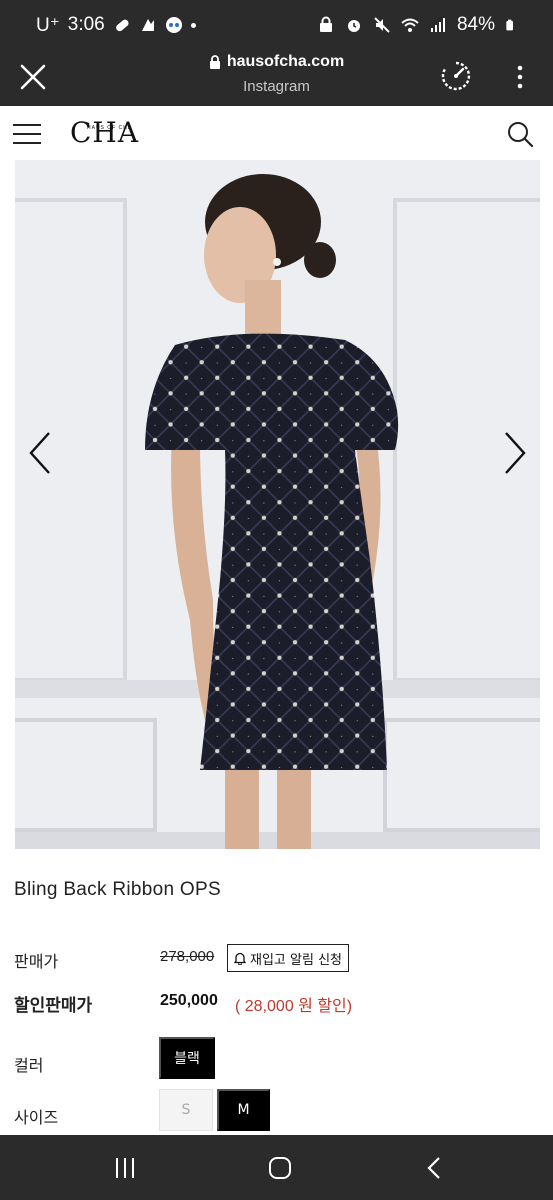  Describe the element at coordinates (214, 62) in the screenshot. I see `lock-icon` at that location.